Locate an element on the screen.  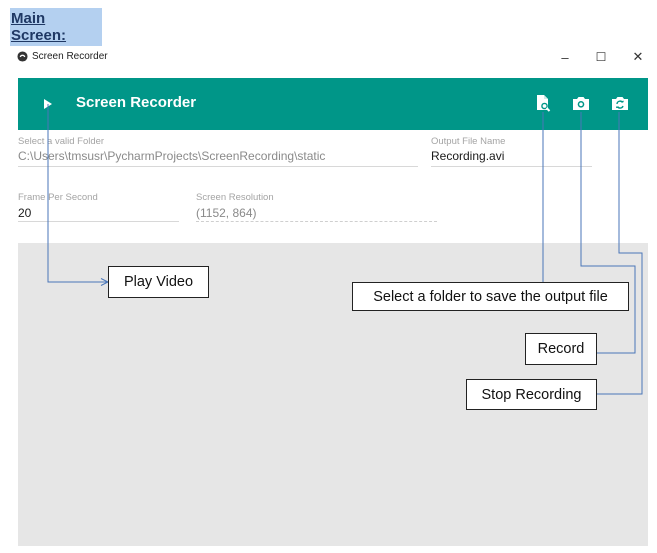
app-icon is located at coordinates (22, 56).